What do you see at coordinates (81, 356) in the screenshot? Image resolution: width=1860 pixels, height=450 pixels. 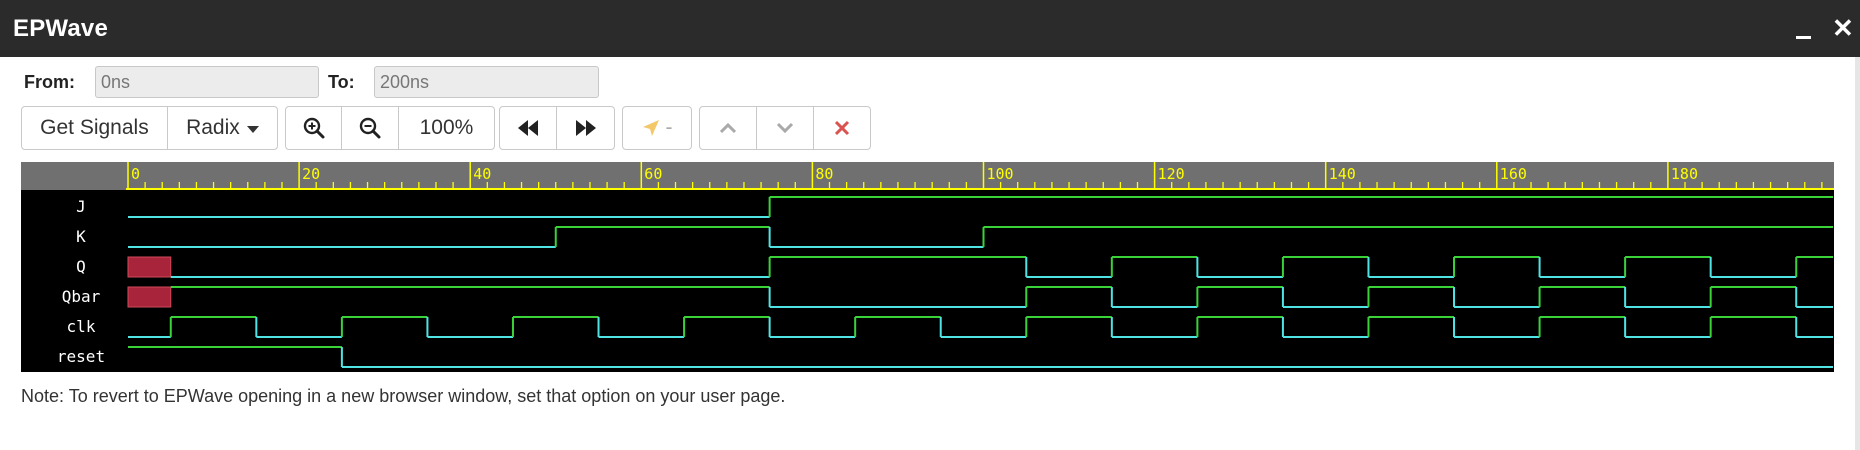 I see `signal-name-reset: reset` at bounding box center [81, 356].